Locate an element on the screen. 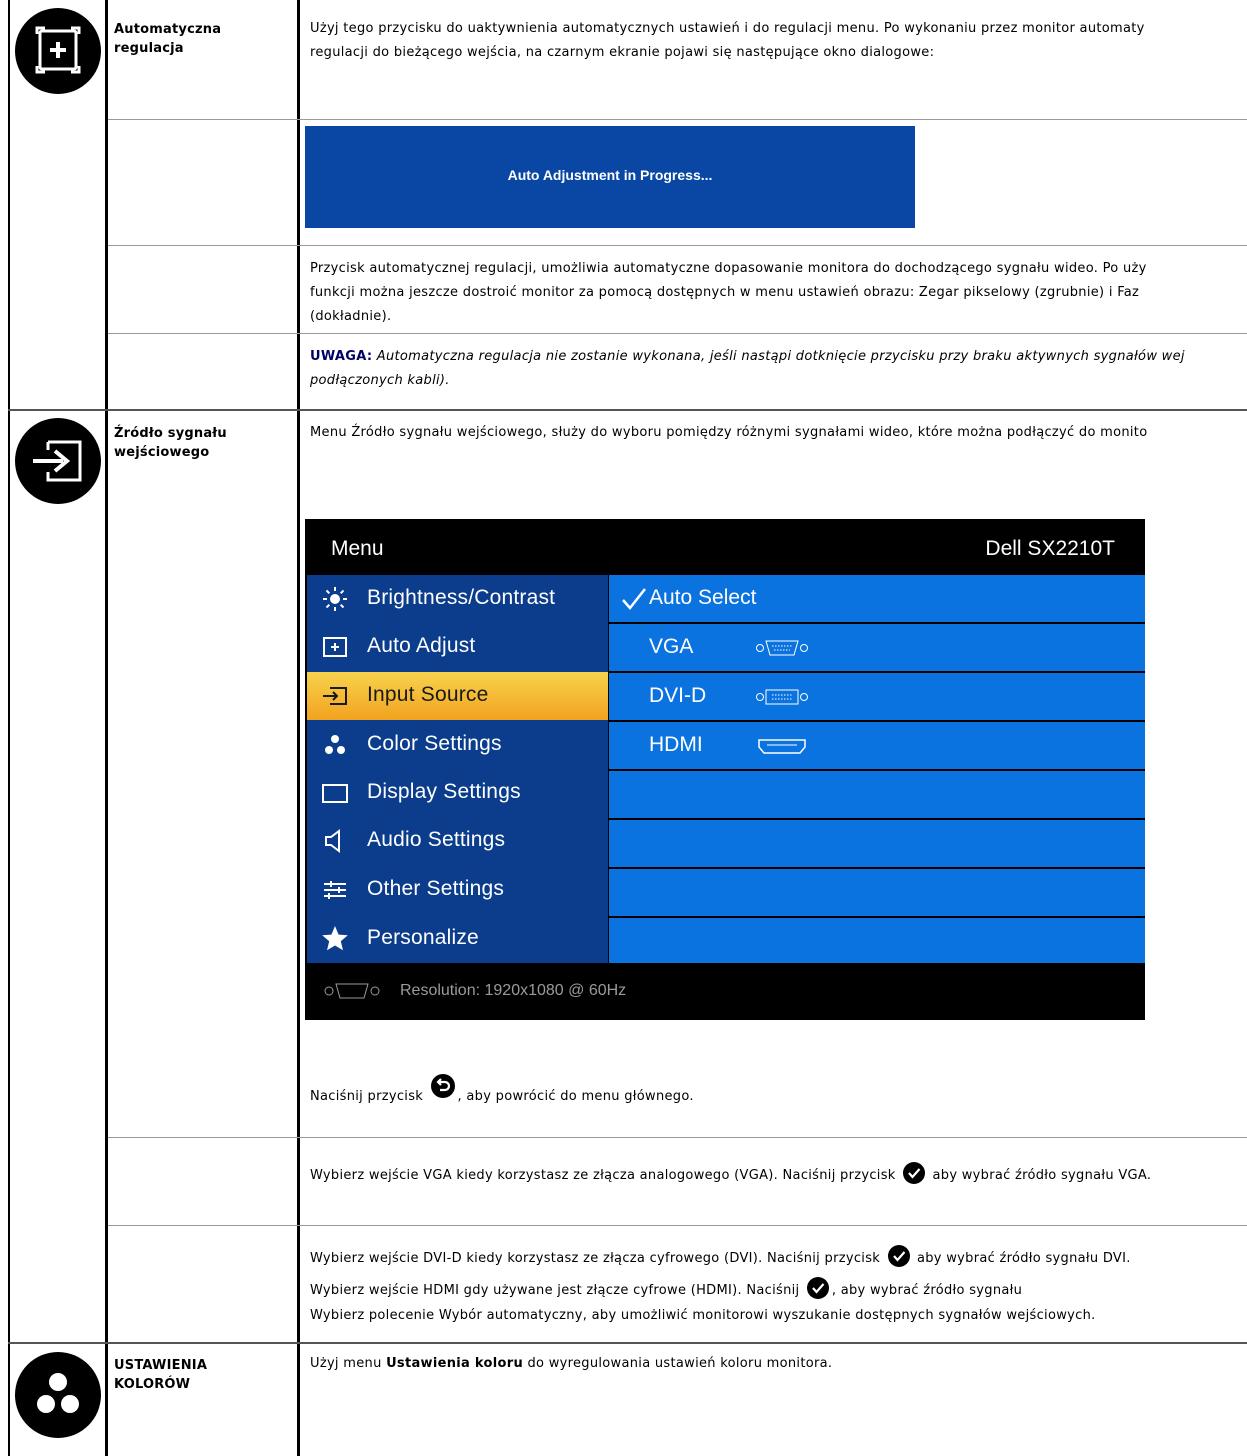 The image size is (1247, 1456). color-desc-bold: Ustawienia koloru is located at coordinates (455, 1363).